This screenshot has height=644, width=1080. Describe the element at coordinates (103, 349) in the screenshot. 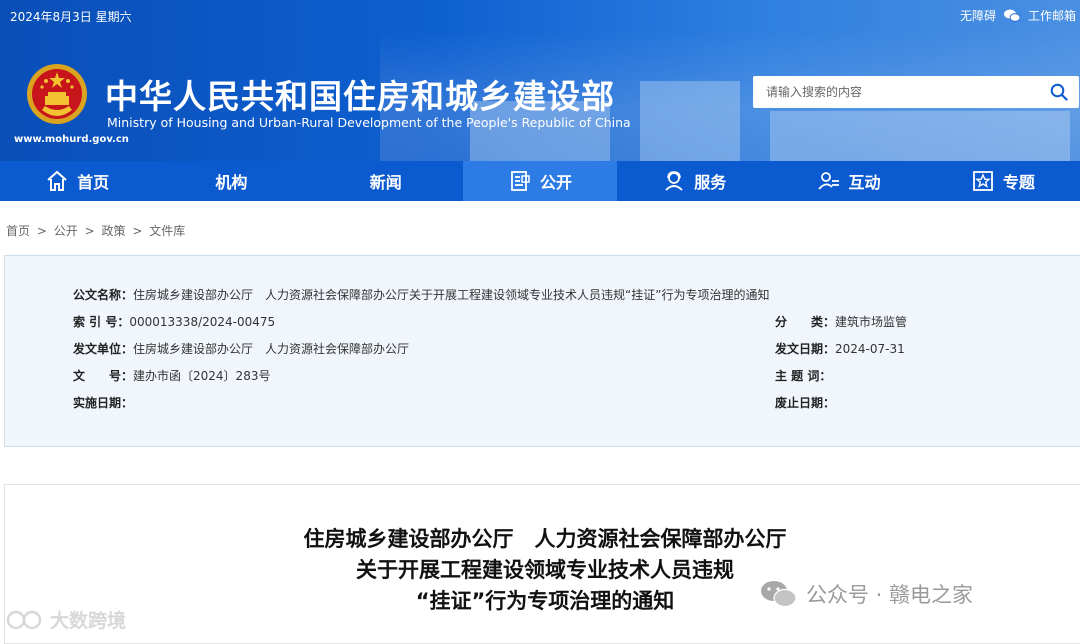

I see `info-label: 发文单位：` at that location.